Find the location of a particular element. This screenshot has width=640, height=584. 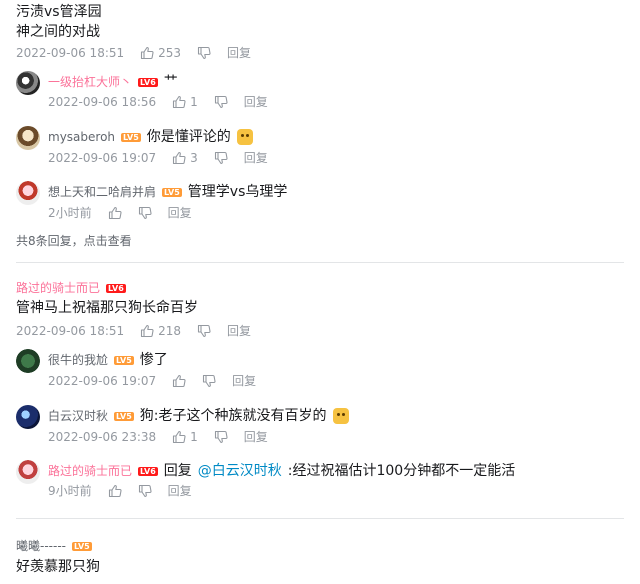

reply-actions: 9小时前 回复 is located at coordinates (120, 491).